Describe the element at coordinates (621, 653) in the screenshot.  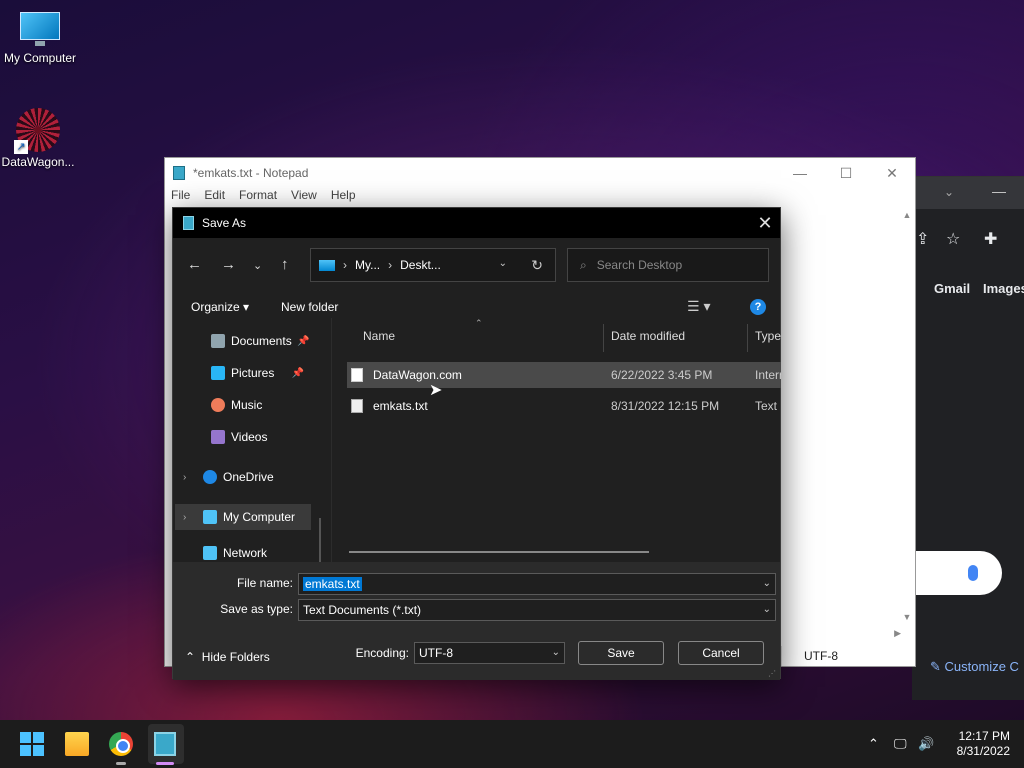
I see `save-button: Save` at that location.